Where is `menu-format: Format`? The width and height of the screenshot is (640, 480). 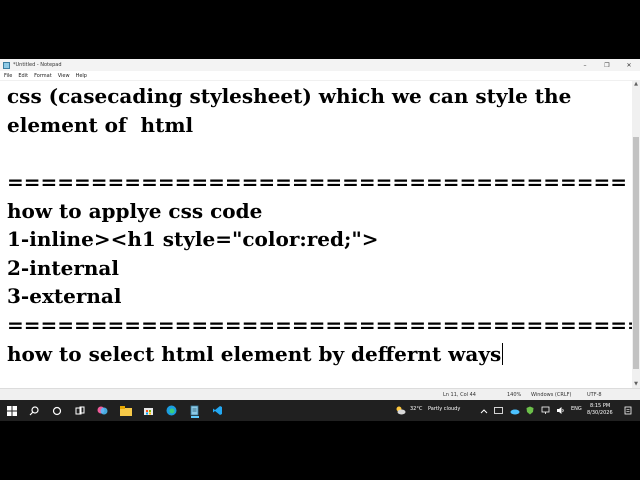 menu-format: Format is located at coordinates (43, 76).